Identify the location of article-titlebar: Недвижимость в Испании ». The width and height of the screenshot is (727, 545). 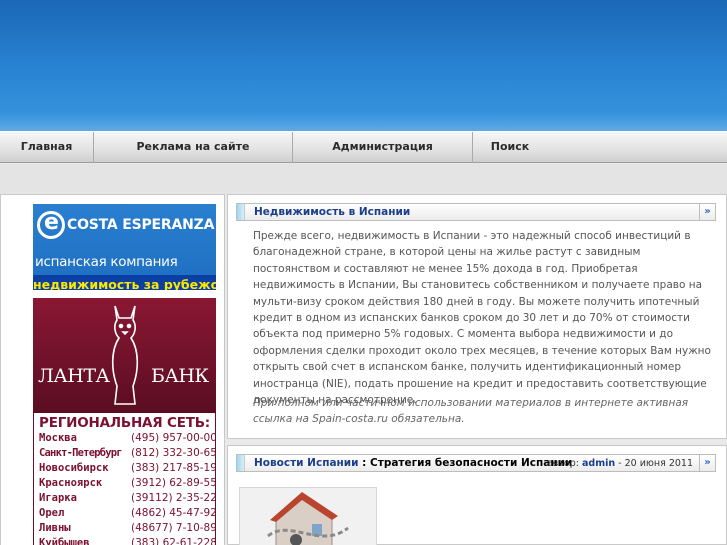
(476, 212).